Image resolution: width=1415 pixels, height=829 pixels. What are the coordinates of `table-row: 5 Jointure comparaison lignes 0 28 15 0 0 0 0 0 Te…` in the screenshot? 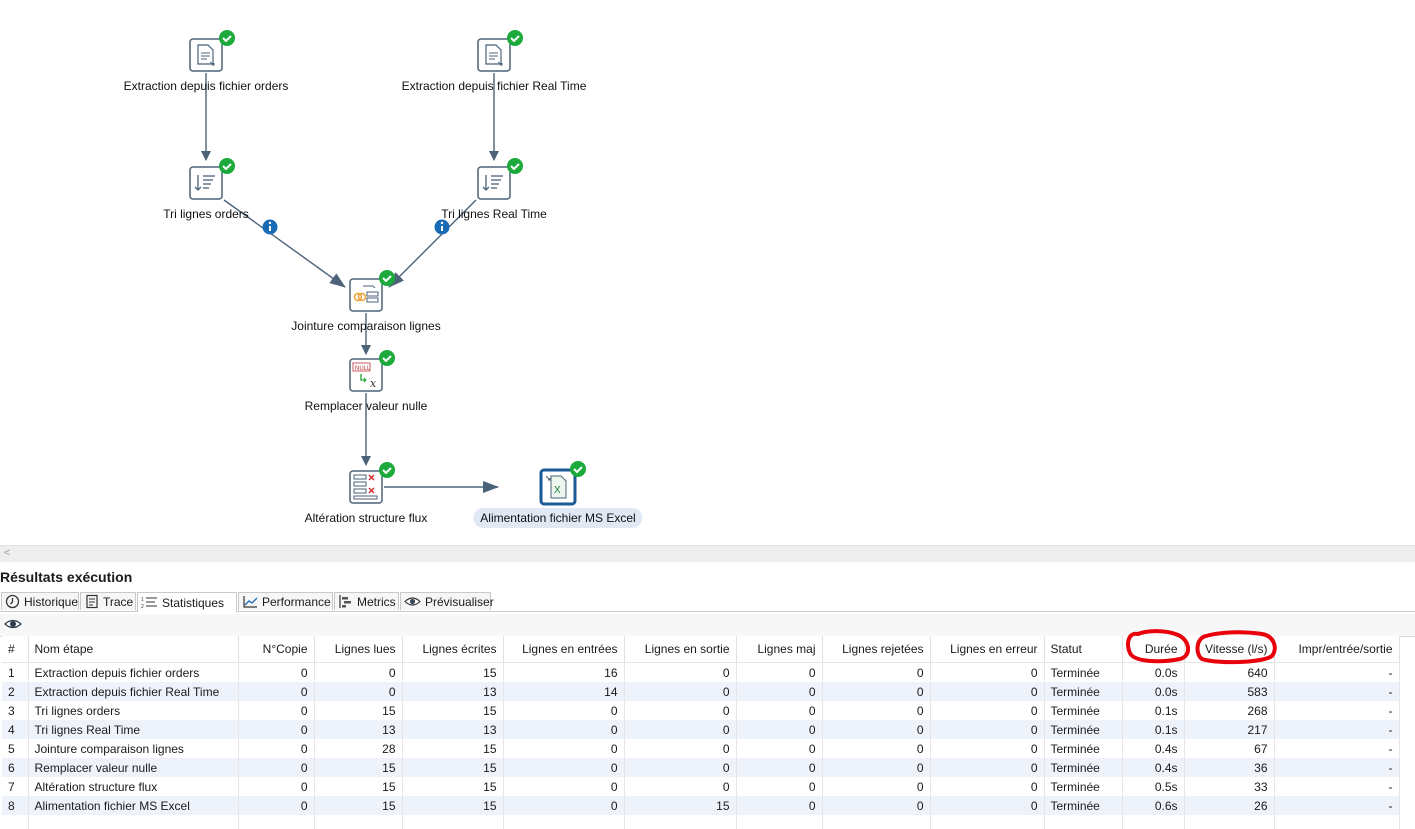 It's located at (701, 748).